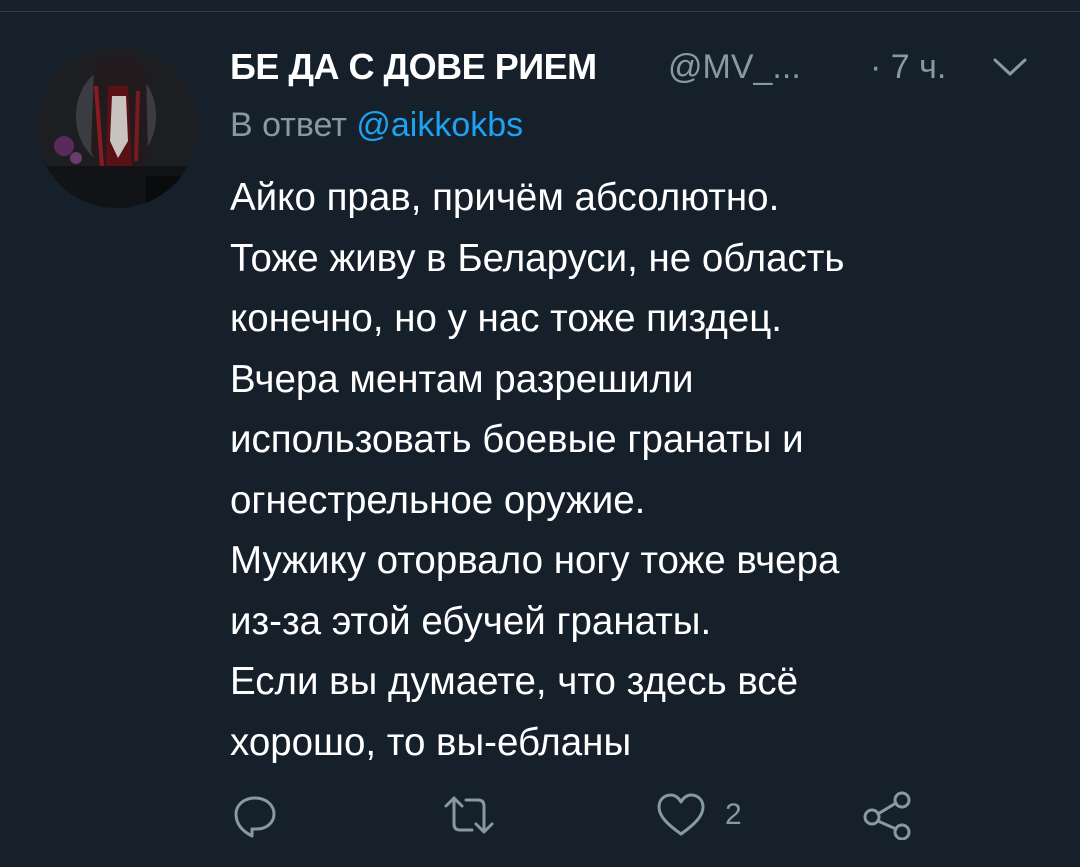  What do you see at coordinates (681, 814) in the screenshot?
I see `like-icon` at bounding box center [681, 814].